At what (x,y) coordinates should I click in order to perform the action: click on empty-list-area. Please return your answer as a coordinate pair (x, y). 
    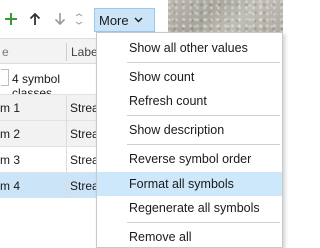
    Looking at the image, I should click on (48, 225).